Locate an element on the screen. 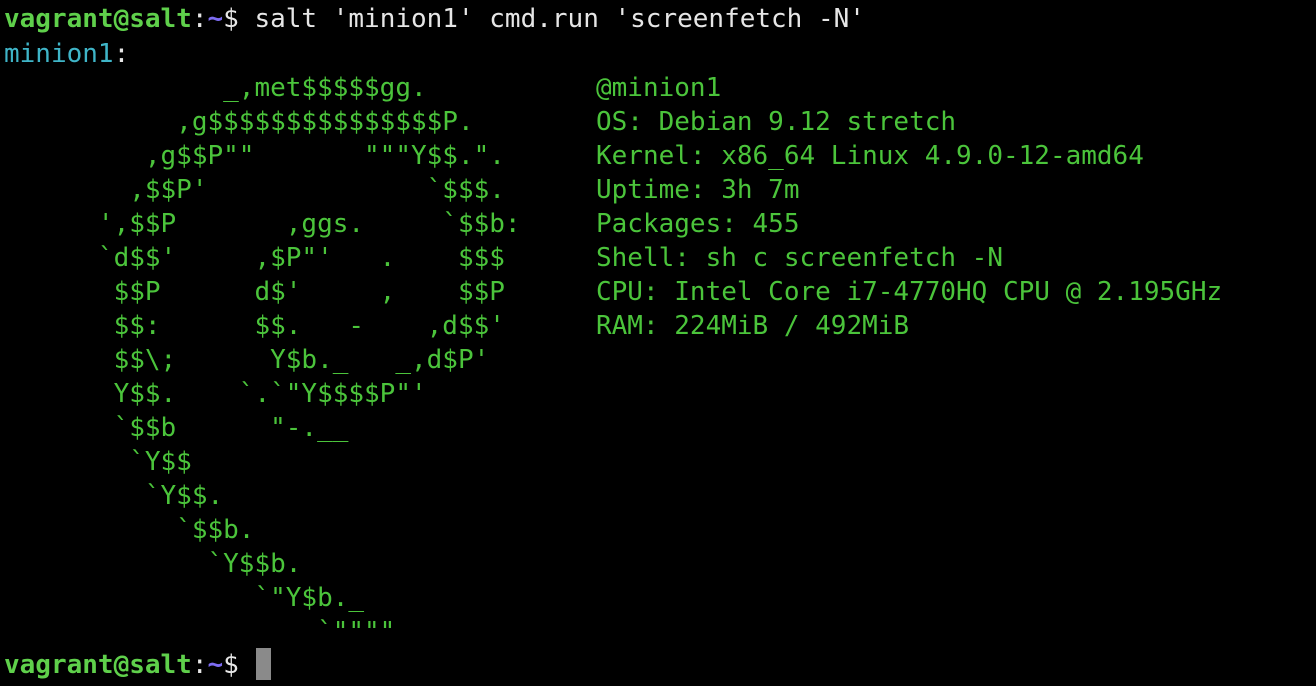 The width and height of the screenshot is (1316, 686). system-info-line: CPU: Intel Core i7-4770HQ CPU @ 2.195GHz is located at coordinates (909, 292).